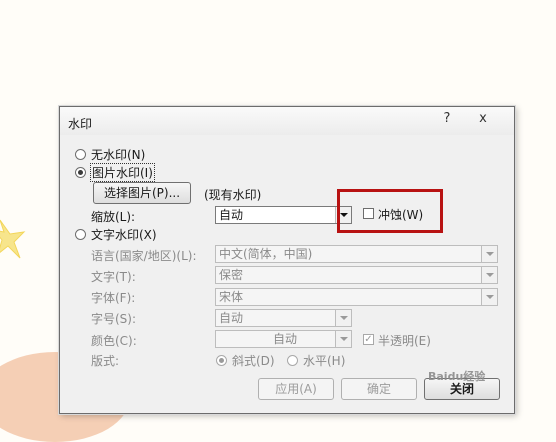 The image size is (556, 442). What do you see at coordinates (233, 195) in the screenshot?
I see `current-watermark-status: (现有水印)` at bounding box center [233, 195].